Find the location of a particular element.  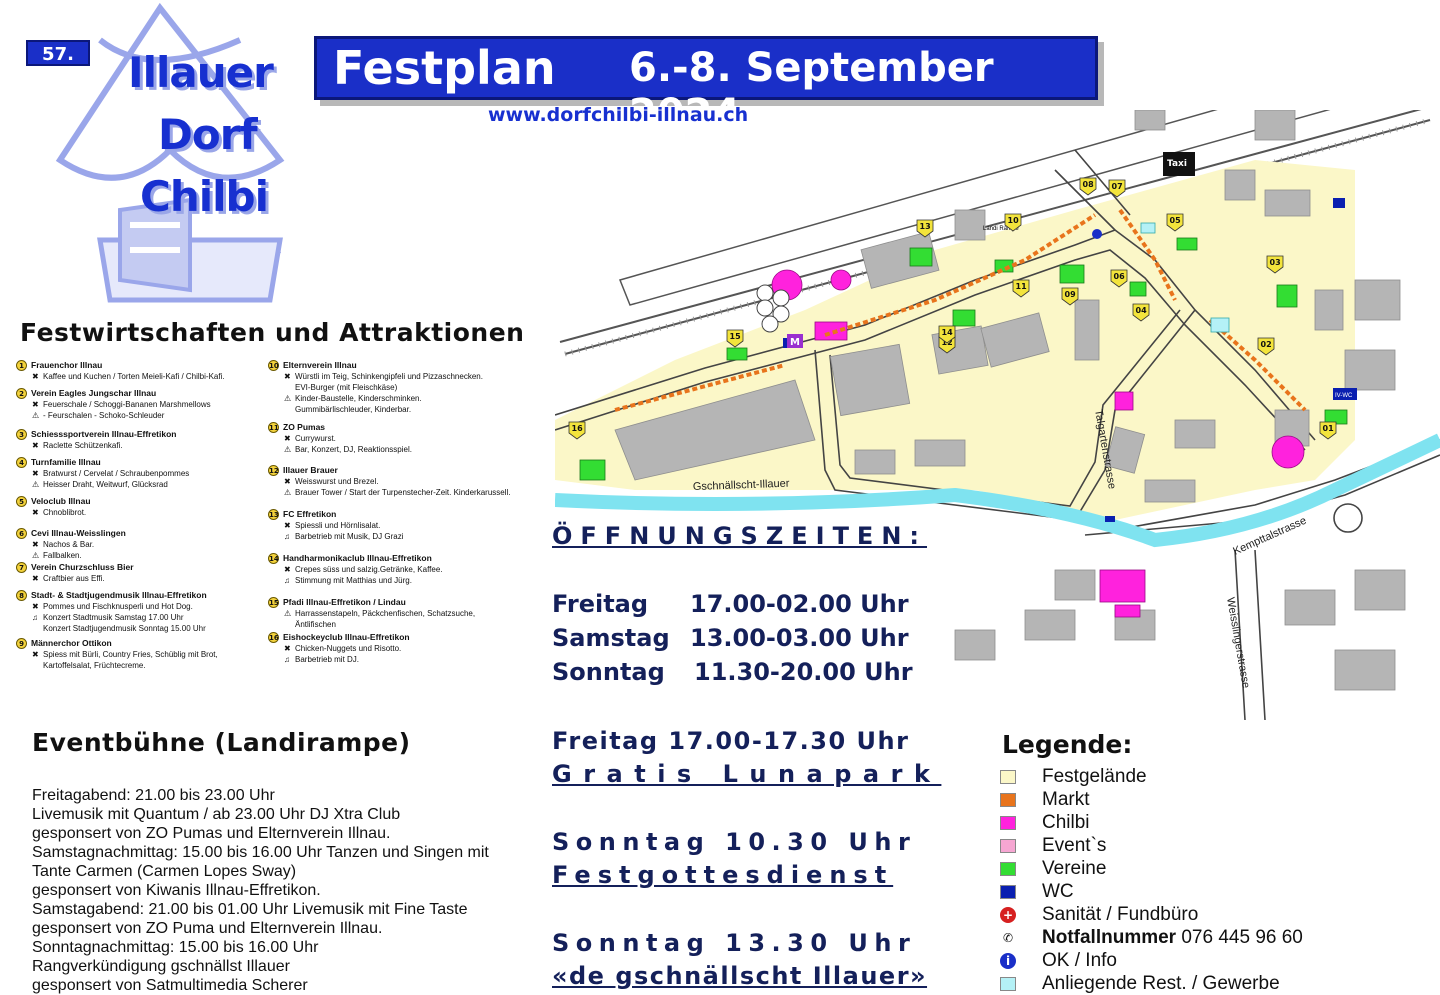

legend-item: Markt is located at coordinates (1045, 800).